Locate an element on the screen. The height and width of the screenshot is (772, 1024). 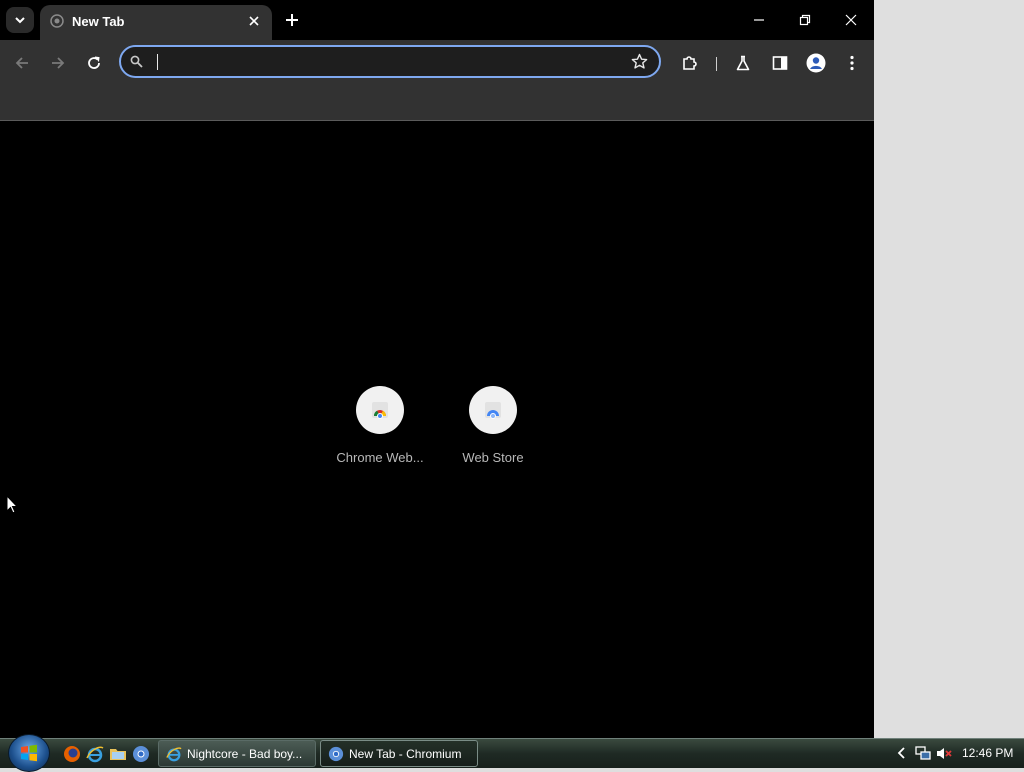
toolbar is located at coordinates (437, 63).